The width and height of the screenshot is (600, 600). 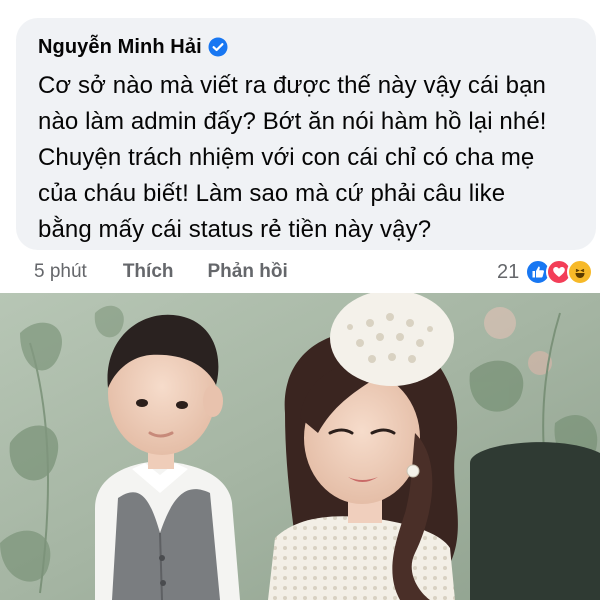 I want to click on comment-author: Nguyễn Minh Hải, so click(x=120, y=47).